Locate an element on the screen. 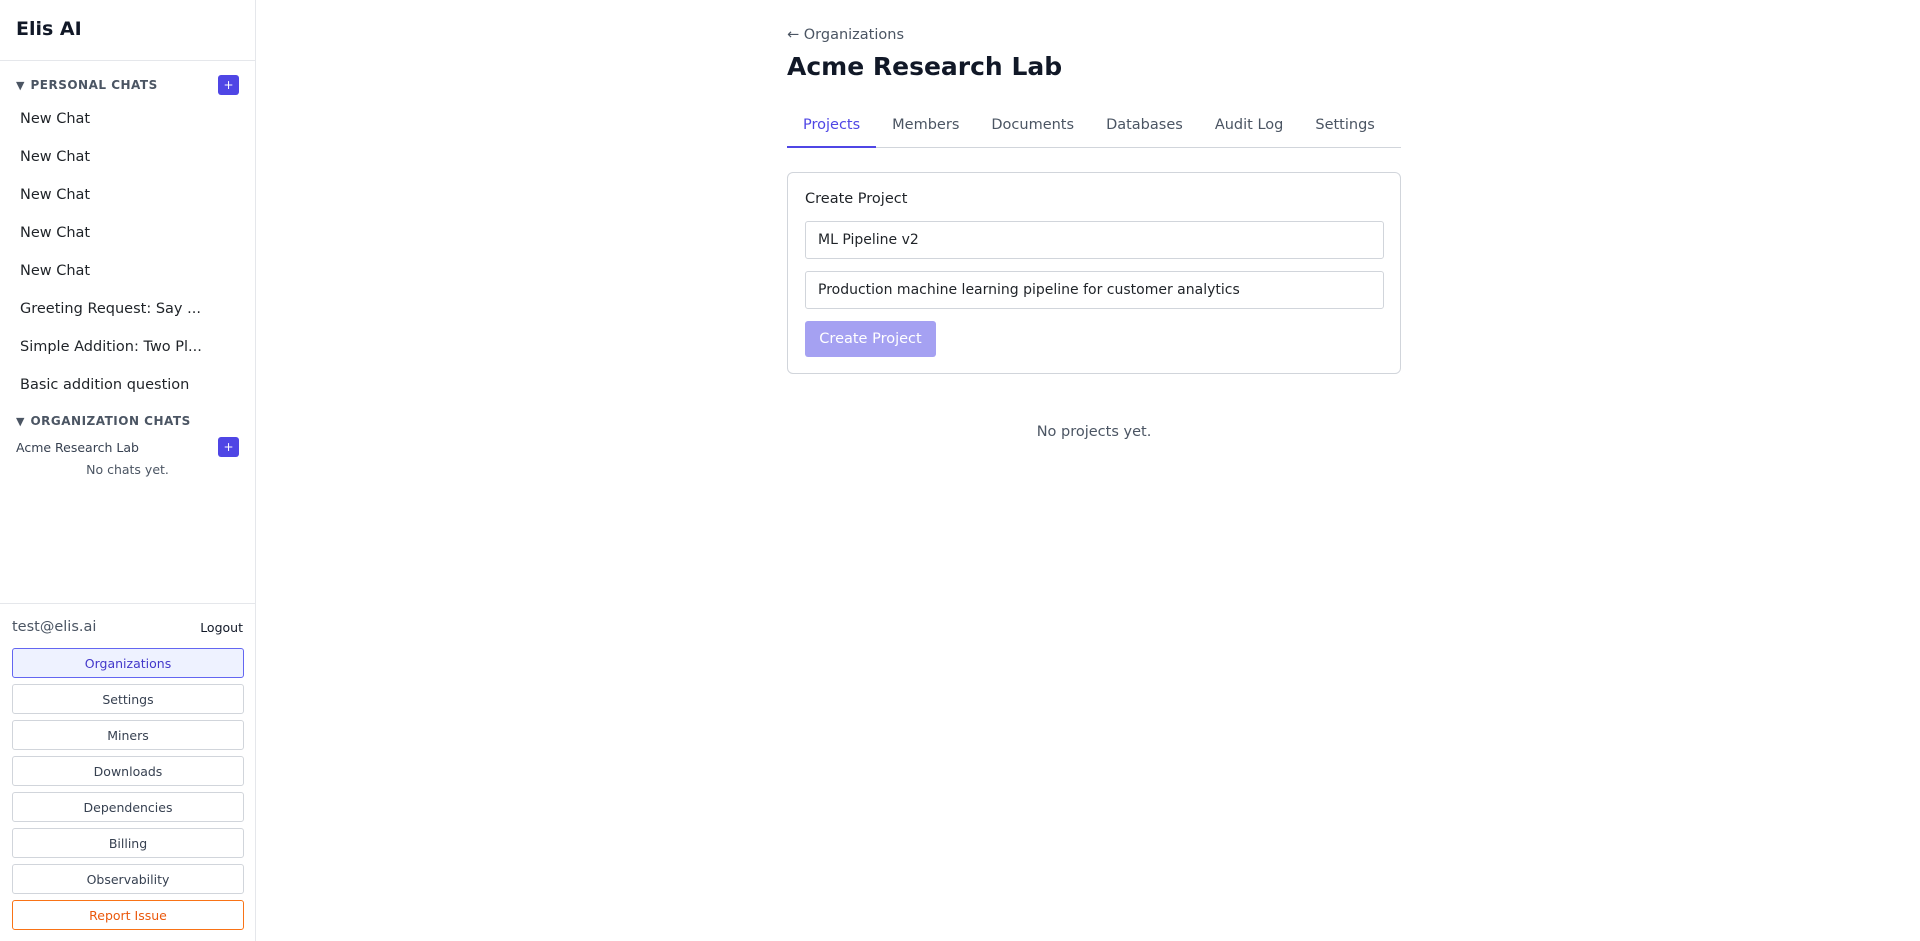 This screenshot has width=1920, height=941. page-title: Acme Research Lab is located at coordinates (925, 66).